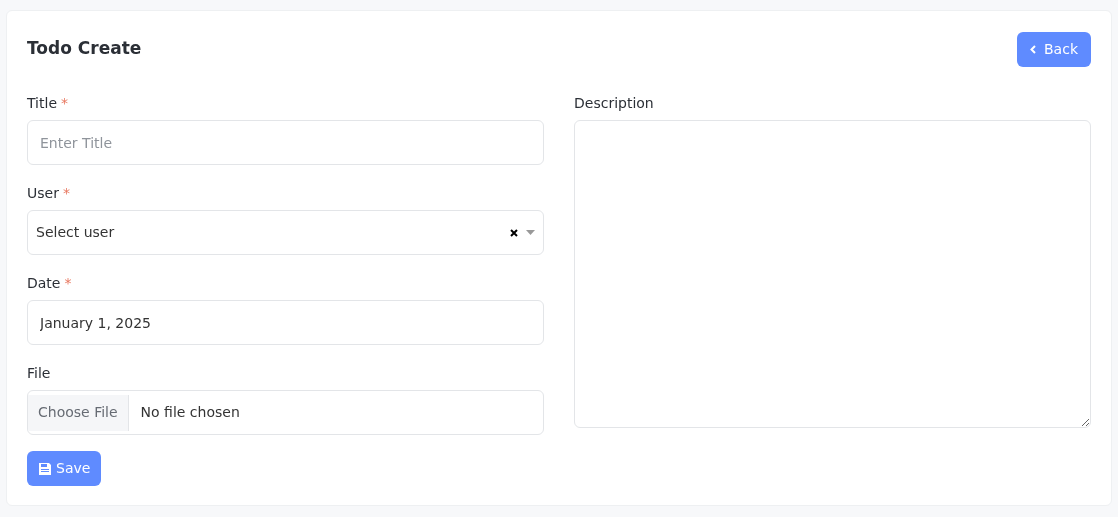 The width and height of the screenshot is (1118, 517). What do you see at coordinates (44, 283) in the screenshot?
I see `field-label: Date` at bounding box center [44, 283].